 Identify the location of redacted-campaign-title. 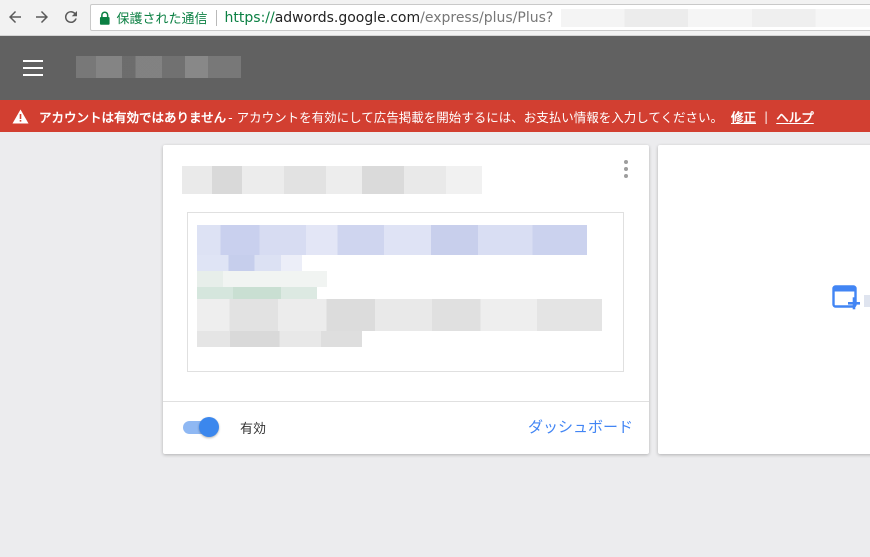
(332, 180).